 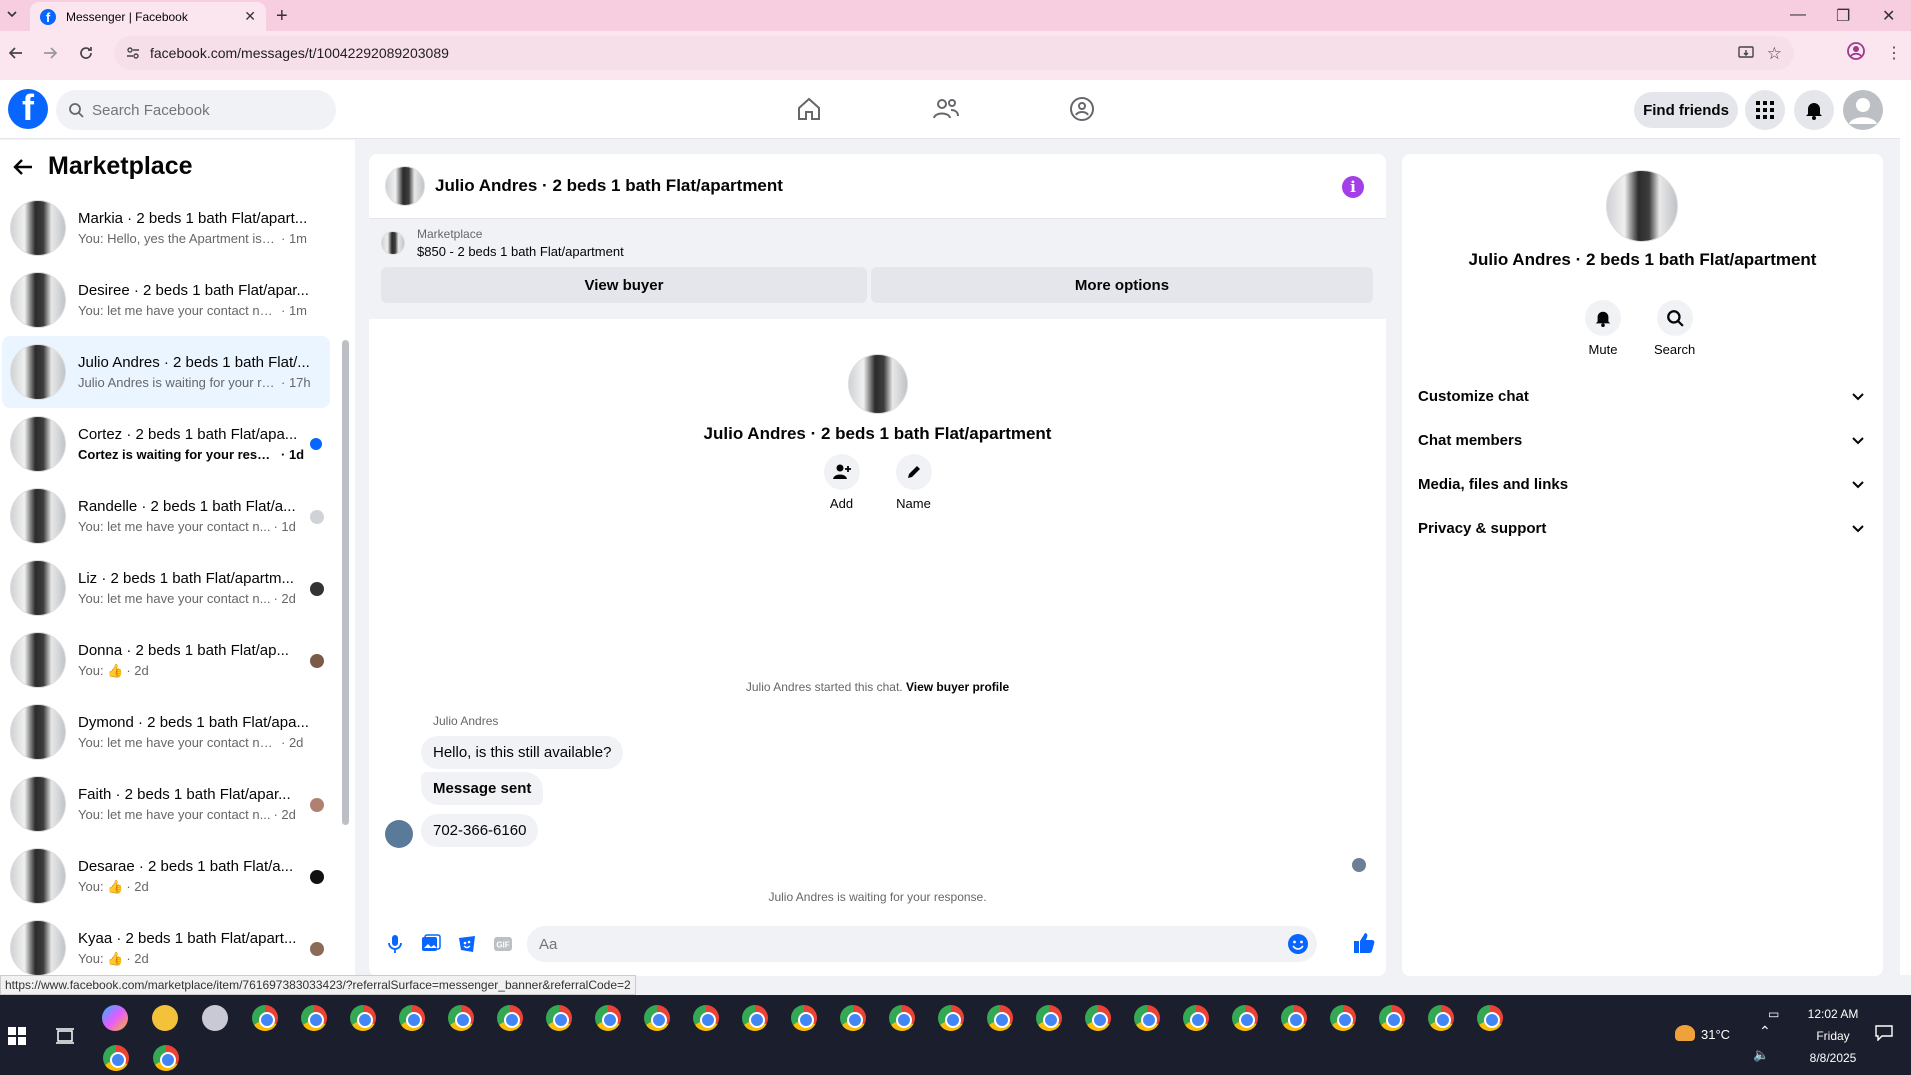 What do you see at coordinates (1122, 285) in the screenshot?
I see `more-options-button: More options` at bounding box center [1122, 285].